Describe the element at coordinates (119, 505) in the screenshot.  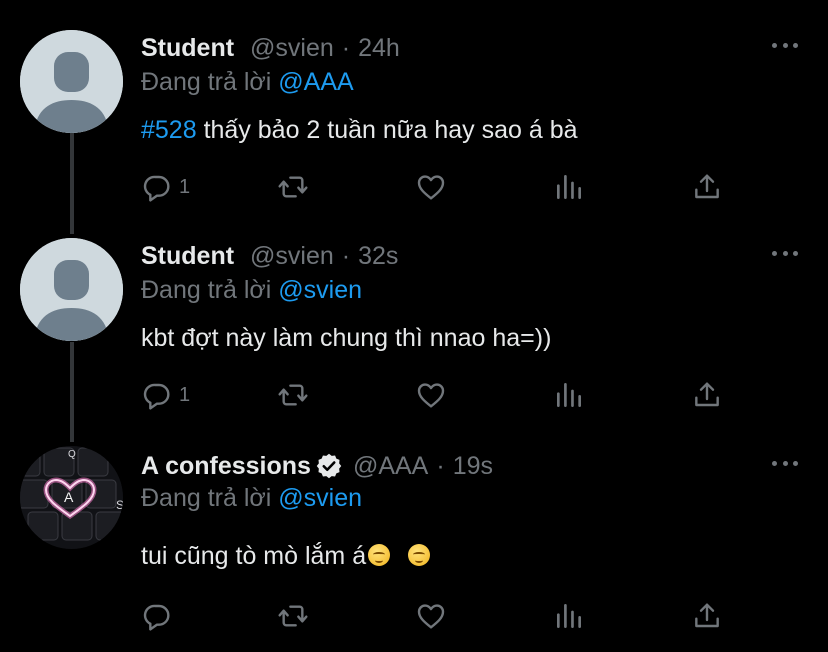
I see `svg-text: S` at that location.